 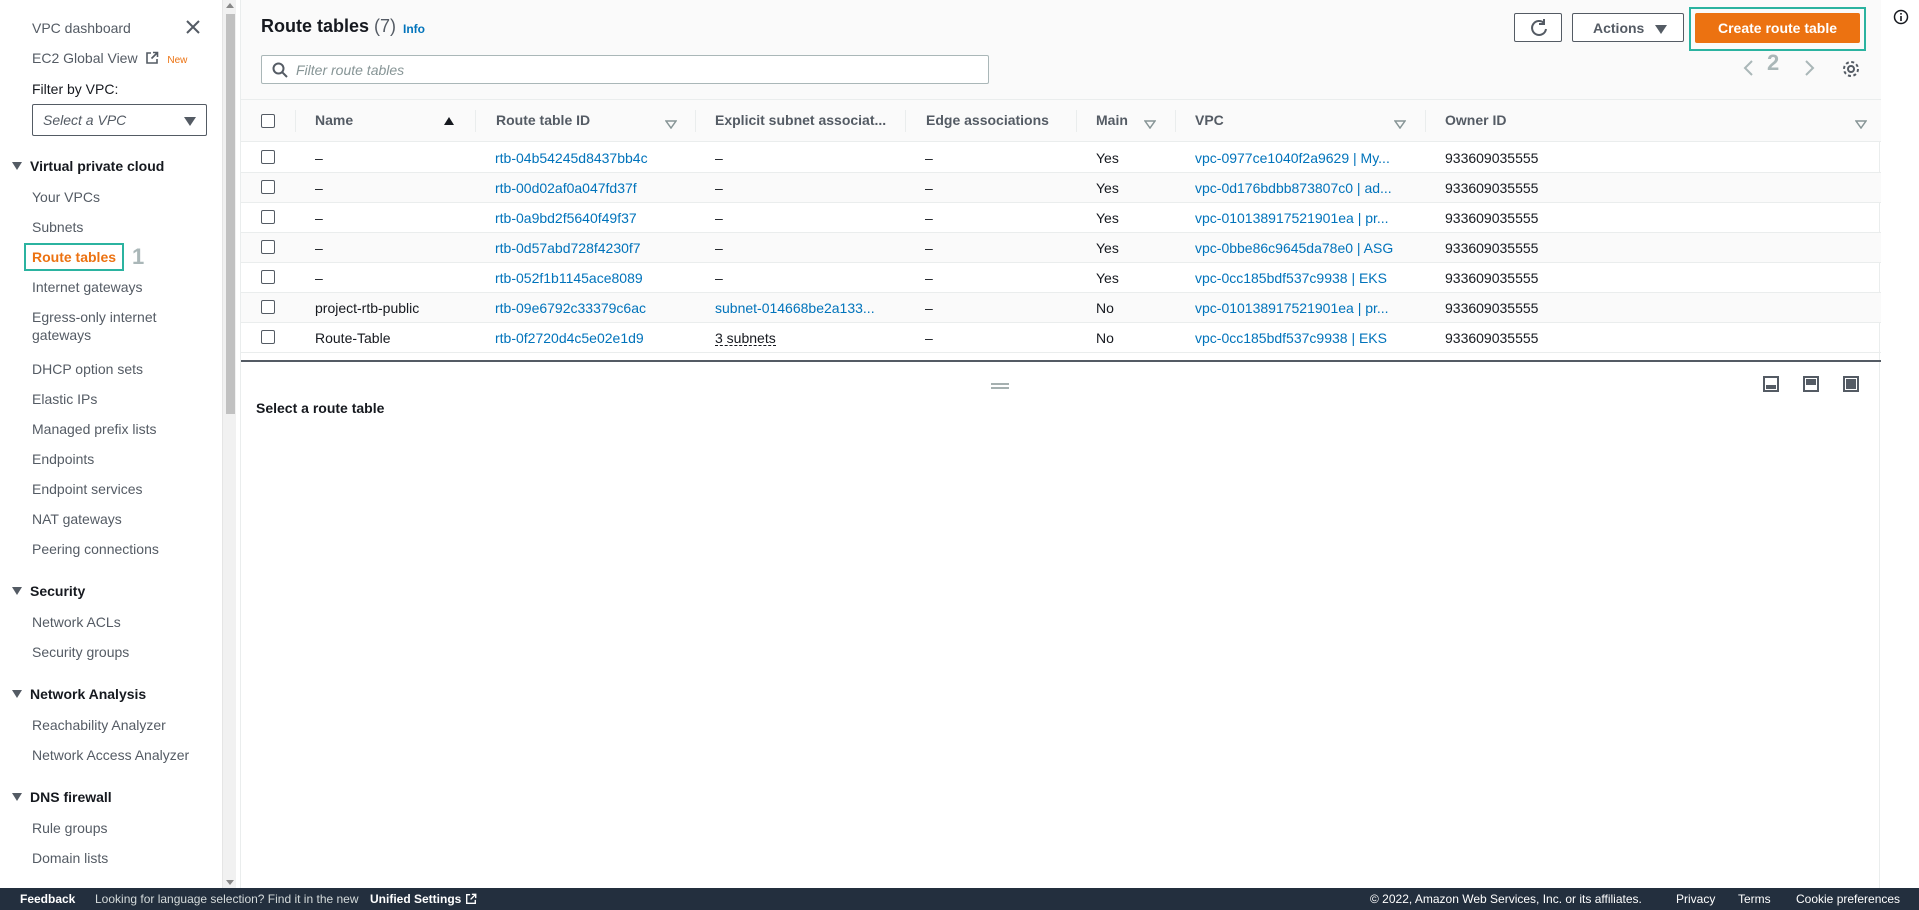 I want to click on cell-subnet: –, so click(x=719, y=158).